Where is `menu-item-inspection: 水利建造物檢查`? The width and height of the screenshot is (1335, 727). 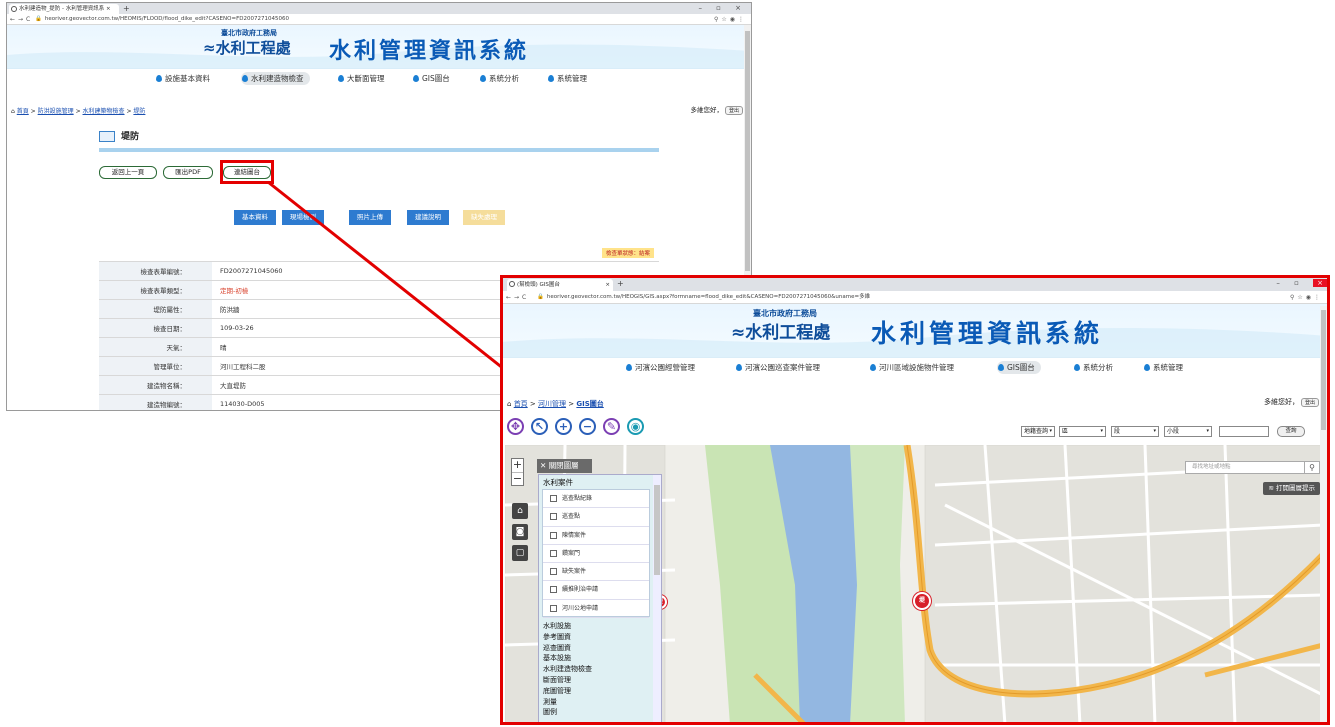 menu-item-inspection: 水利建造物檢查 is located at coordinates (275, 78).